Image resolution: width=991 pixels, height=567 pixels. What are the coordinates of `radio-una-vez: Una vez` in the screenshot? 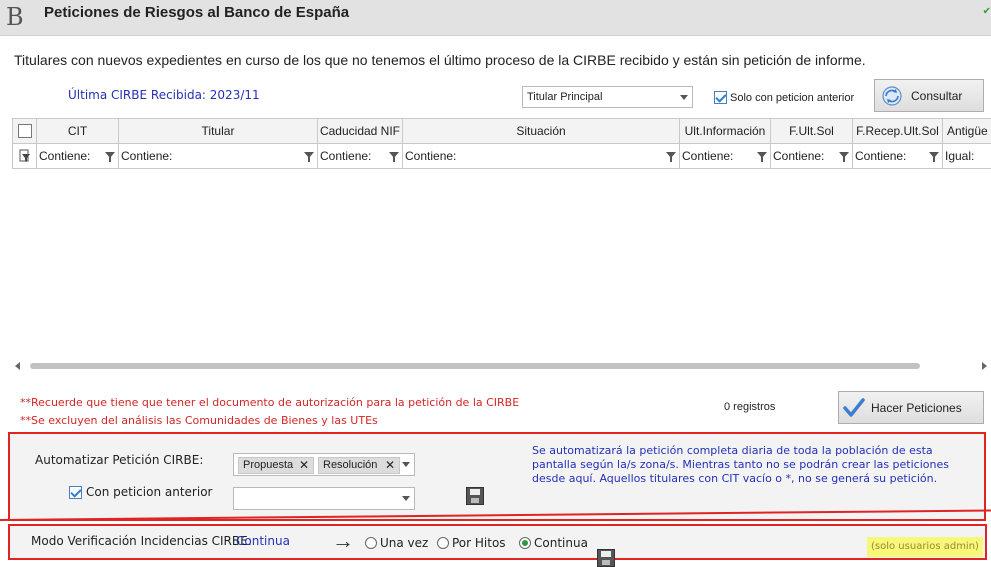 It's located at (396, 543).